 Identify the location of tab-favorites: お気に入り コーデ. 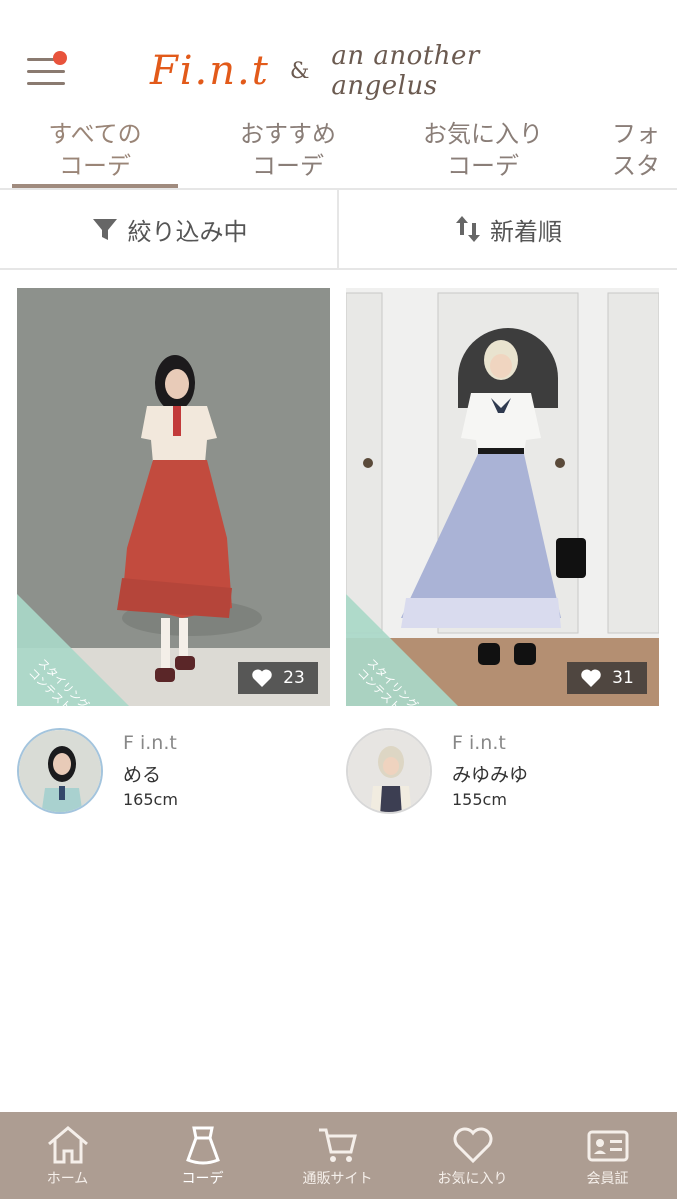
(483, 152).